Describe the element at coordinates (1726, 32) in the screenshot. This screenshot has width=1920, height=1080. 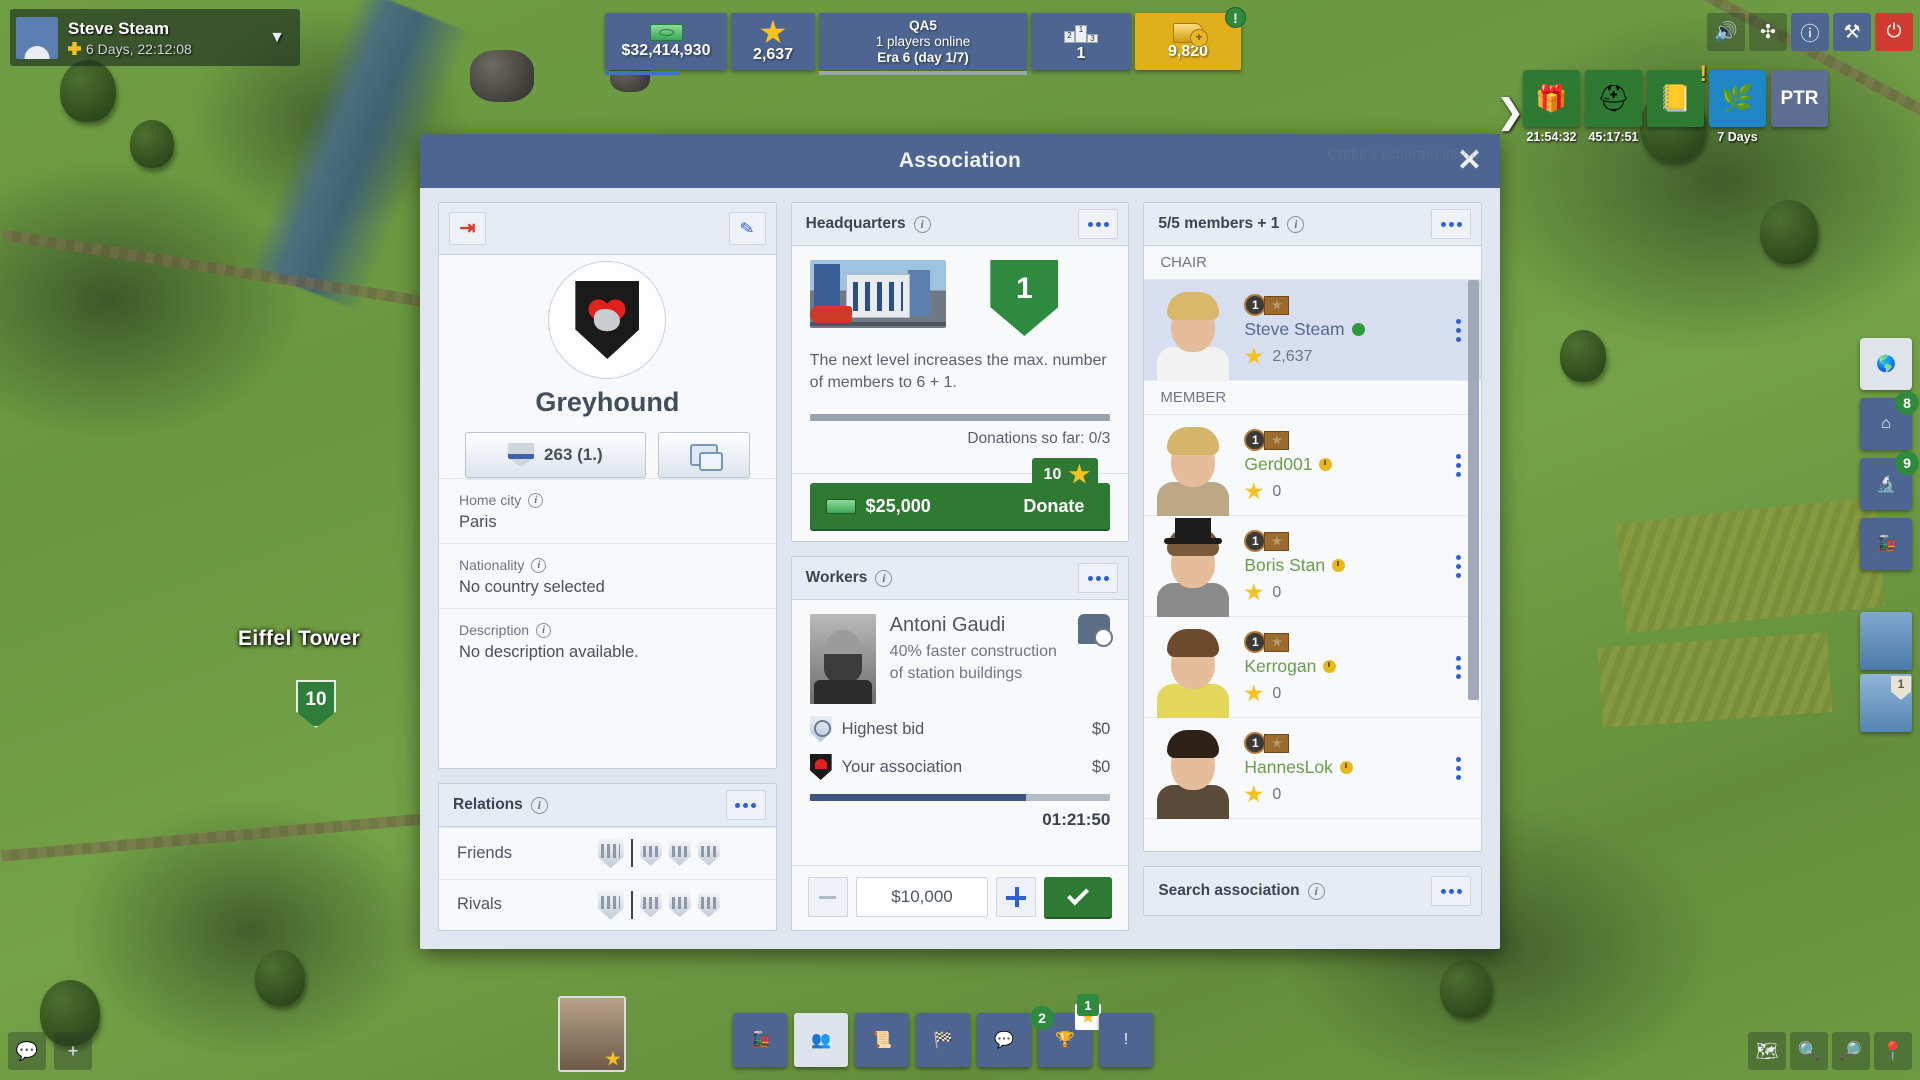
I see `sound-icon: 🔊` at that location.